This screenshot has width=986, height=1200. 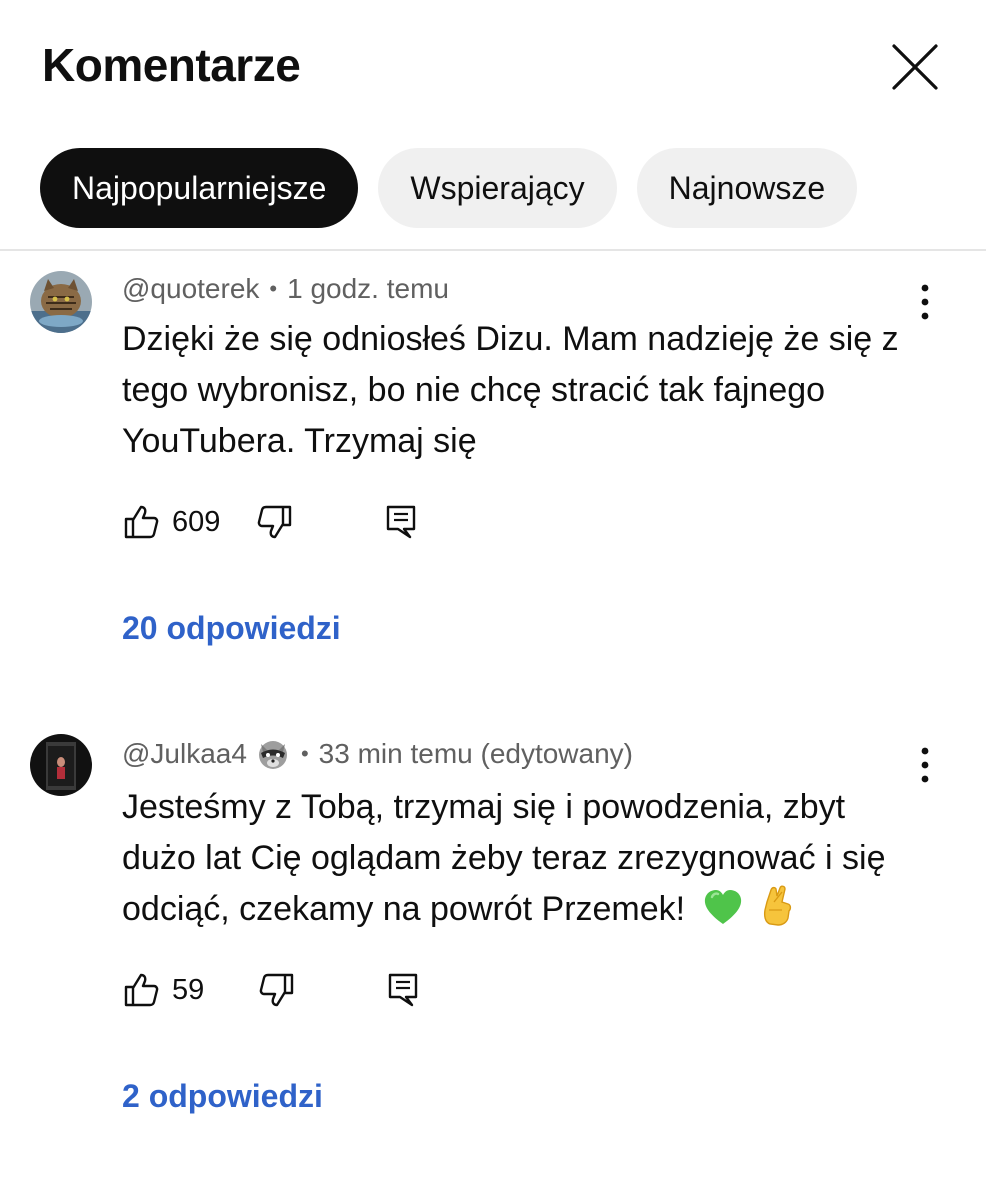 I want to click on like-button: 609, so click(x=171, y=522).